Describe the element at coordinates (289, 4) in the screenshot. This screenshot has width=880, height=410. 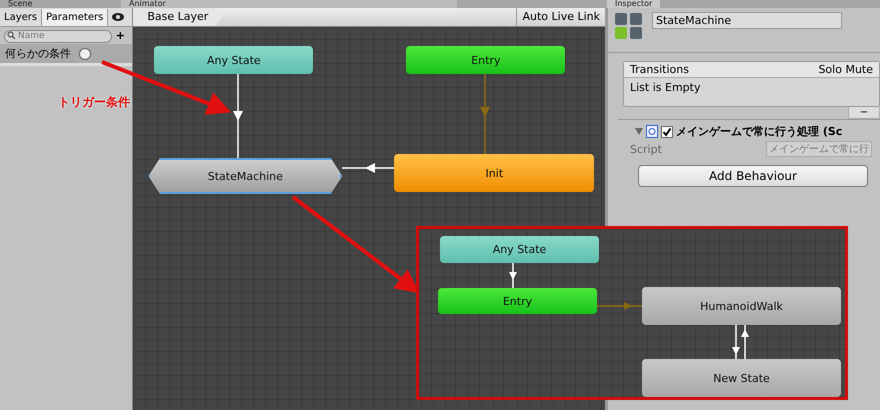
I see `window-tab: Animator` at that location.